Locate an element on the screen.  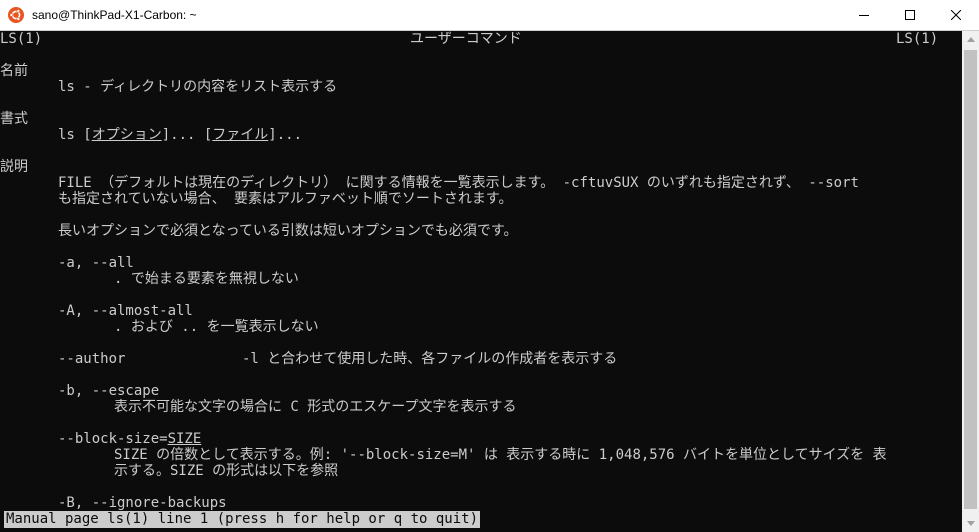
synopsis-command: ls is located at coordinates (66, 135).